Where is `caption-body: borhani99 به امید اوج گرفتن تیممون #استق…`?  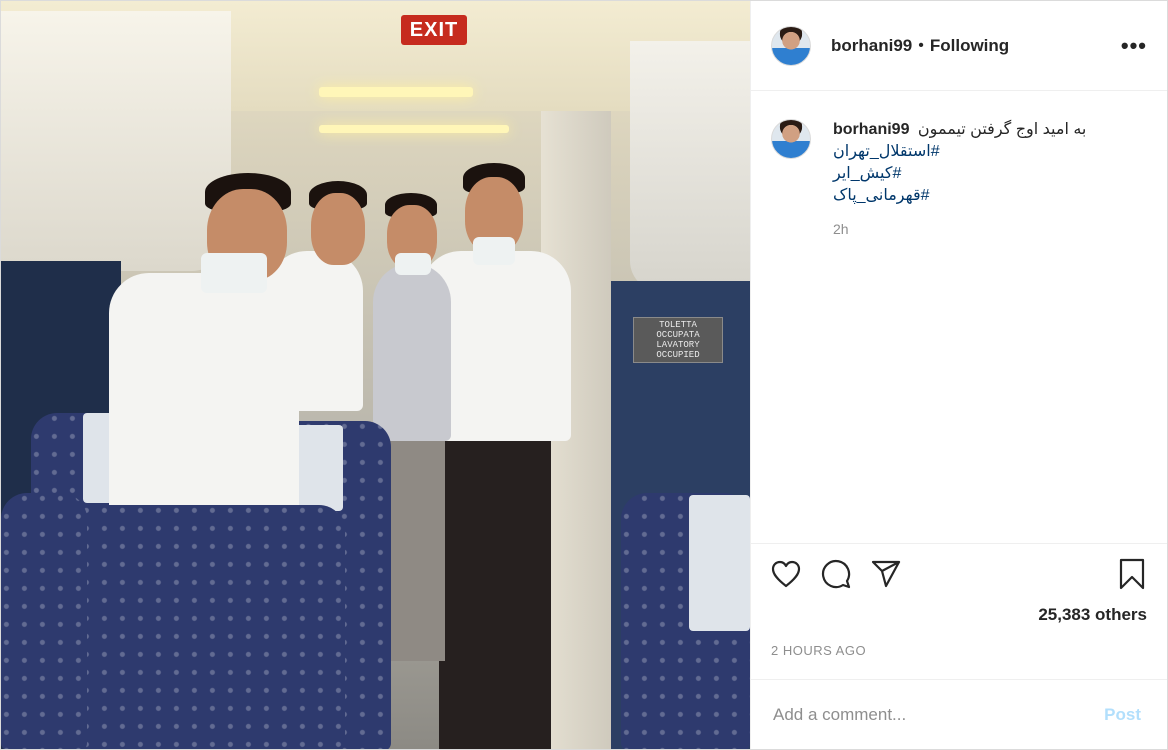
caption-body: borhani99 به امید اوج گرفتن تیممون #استق… is located at coordinates (990, 178).